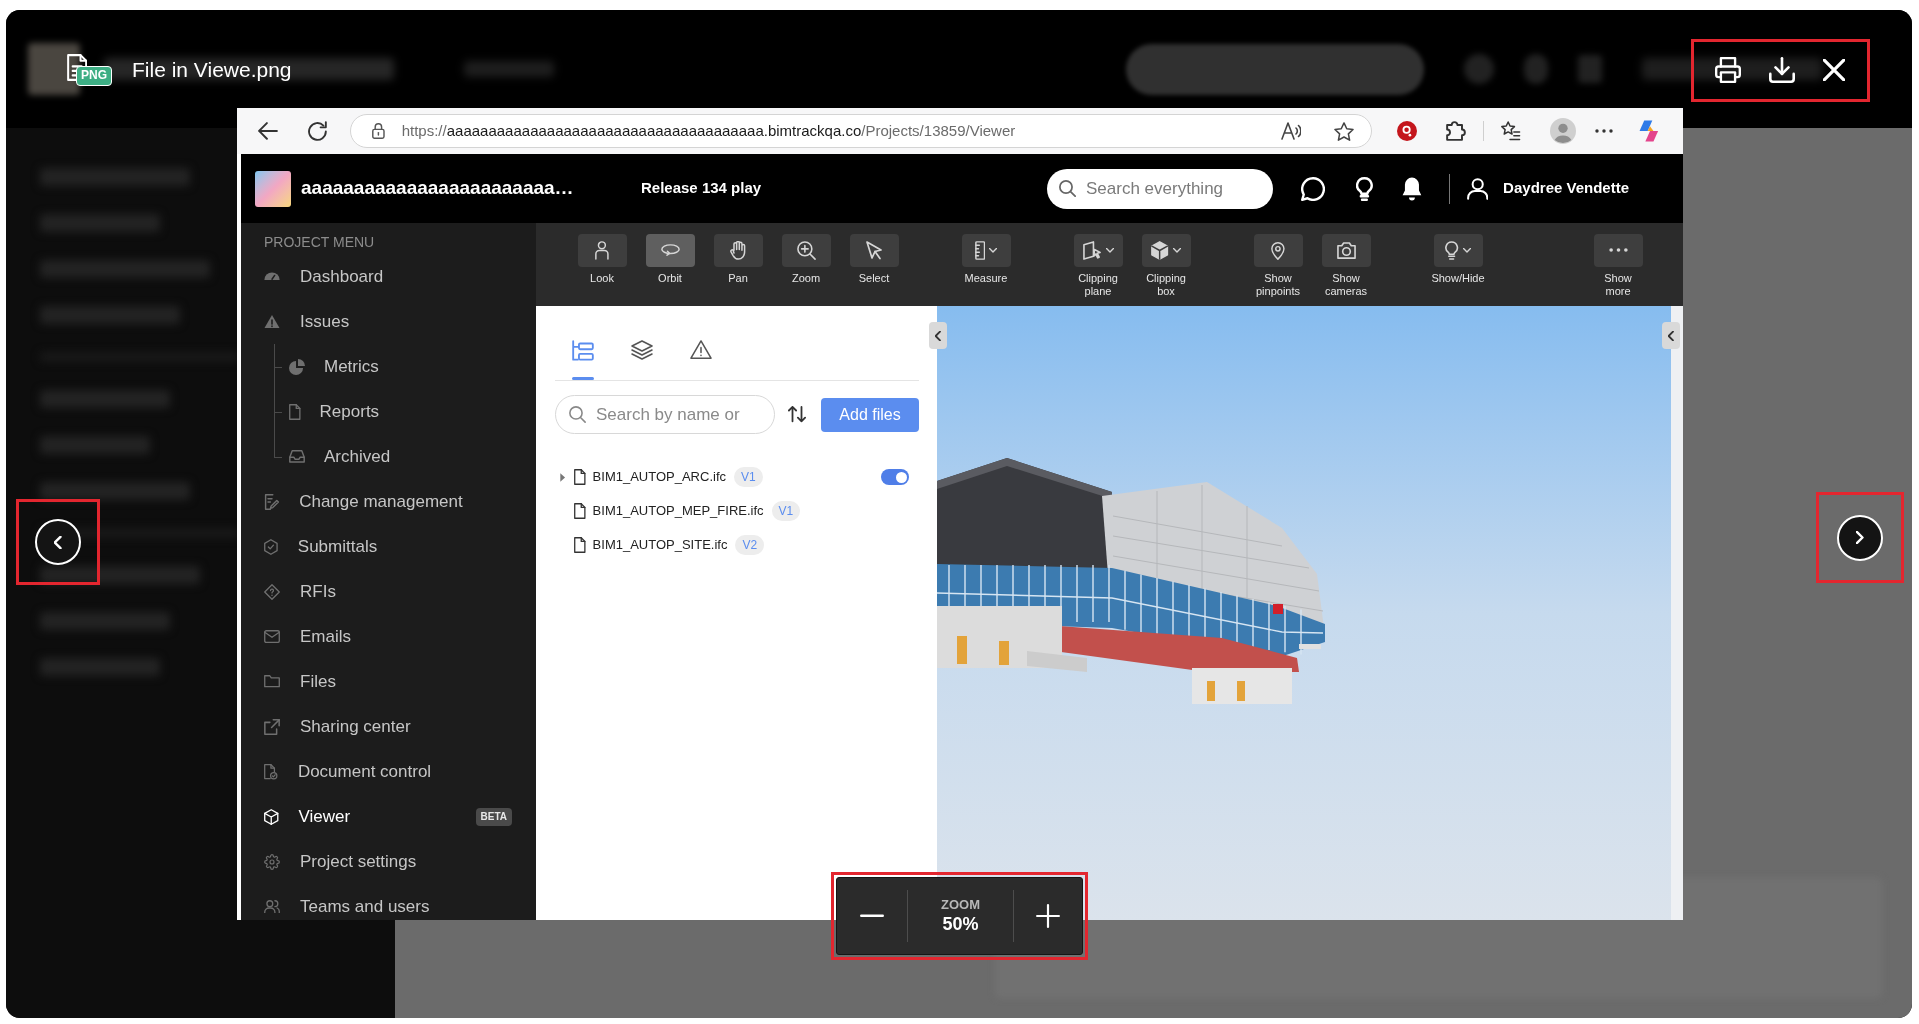 The image size is (1919, 1024). Describe the element at coordinates (401, 366) in the screenshot. I see `sidebar-item: Metrics` at that location.